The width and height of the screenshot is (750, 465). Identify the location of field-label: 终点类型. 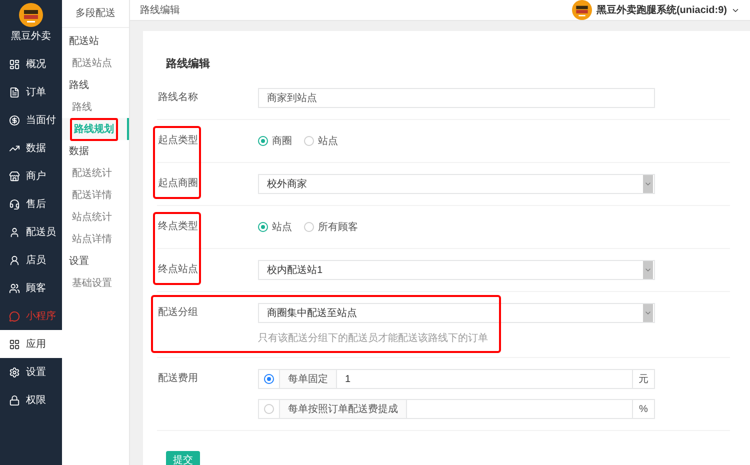
(178, 227).